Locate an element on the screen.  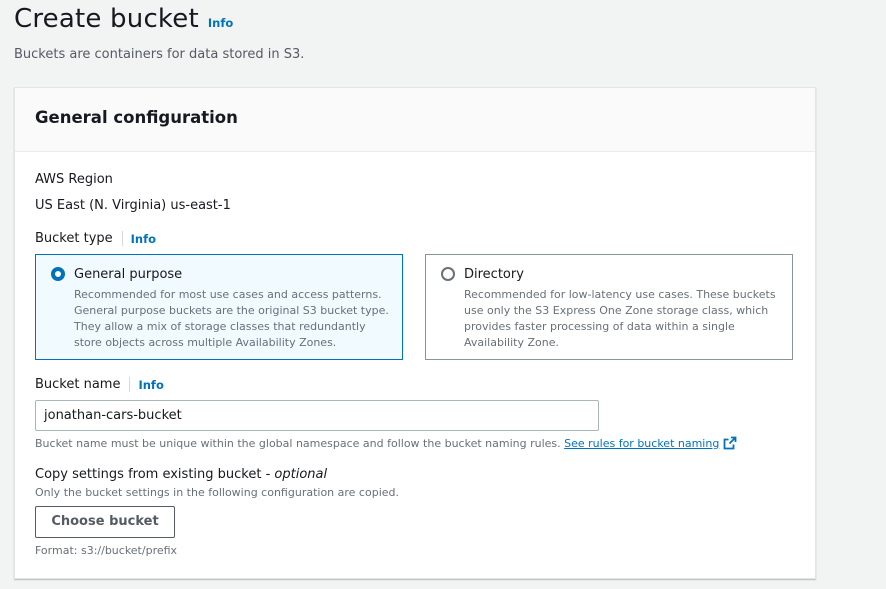
bucket-name-label: Bucket name Info is located at coordinates (99, 384).